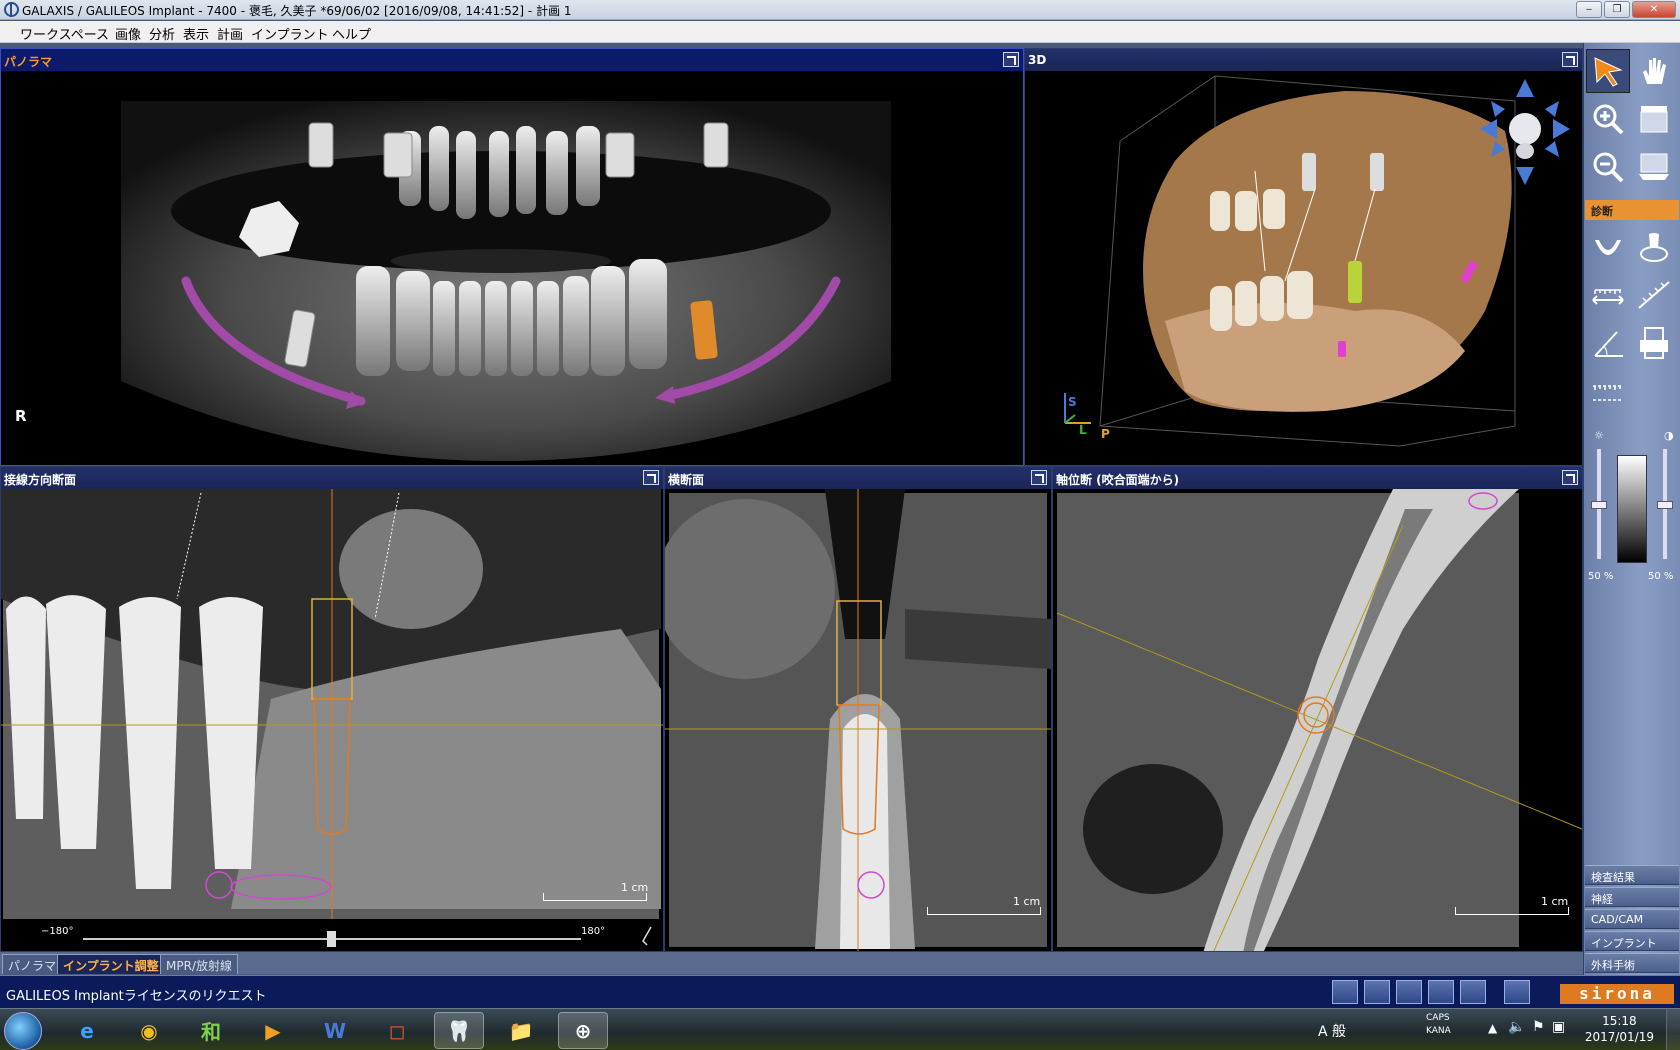 The width and height of the screenshot is (1680, 1050). What do you see at coordinates (1619, 1021) in the screenshot?
I see `clock-time: 15:18` at bounding box center [1619, 1021].